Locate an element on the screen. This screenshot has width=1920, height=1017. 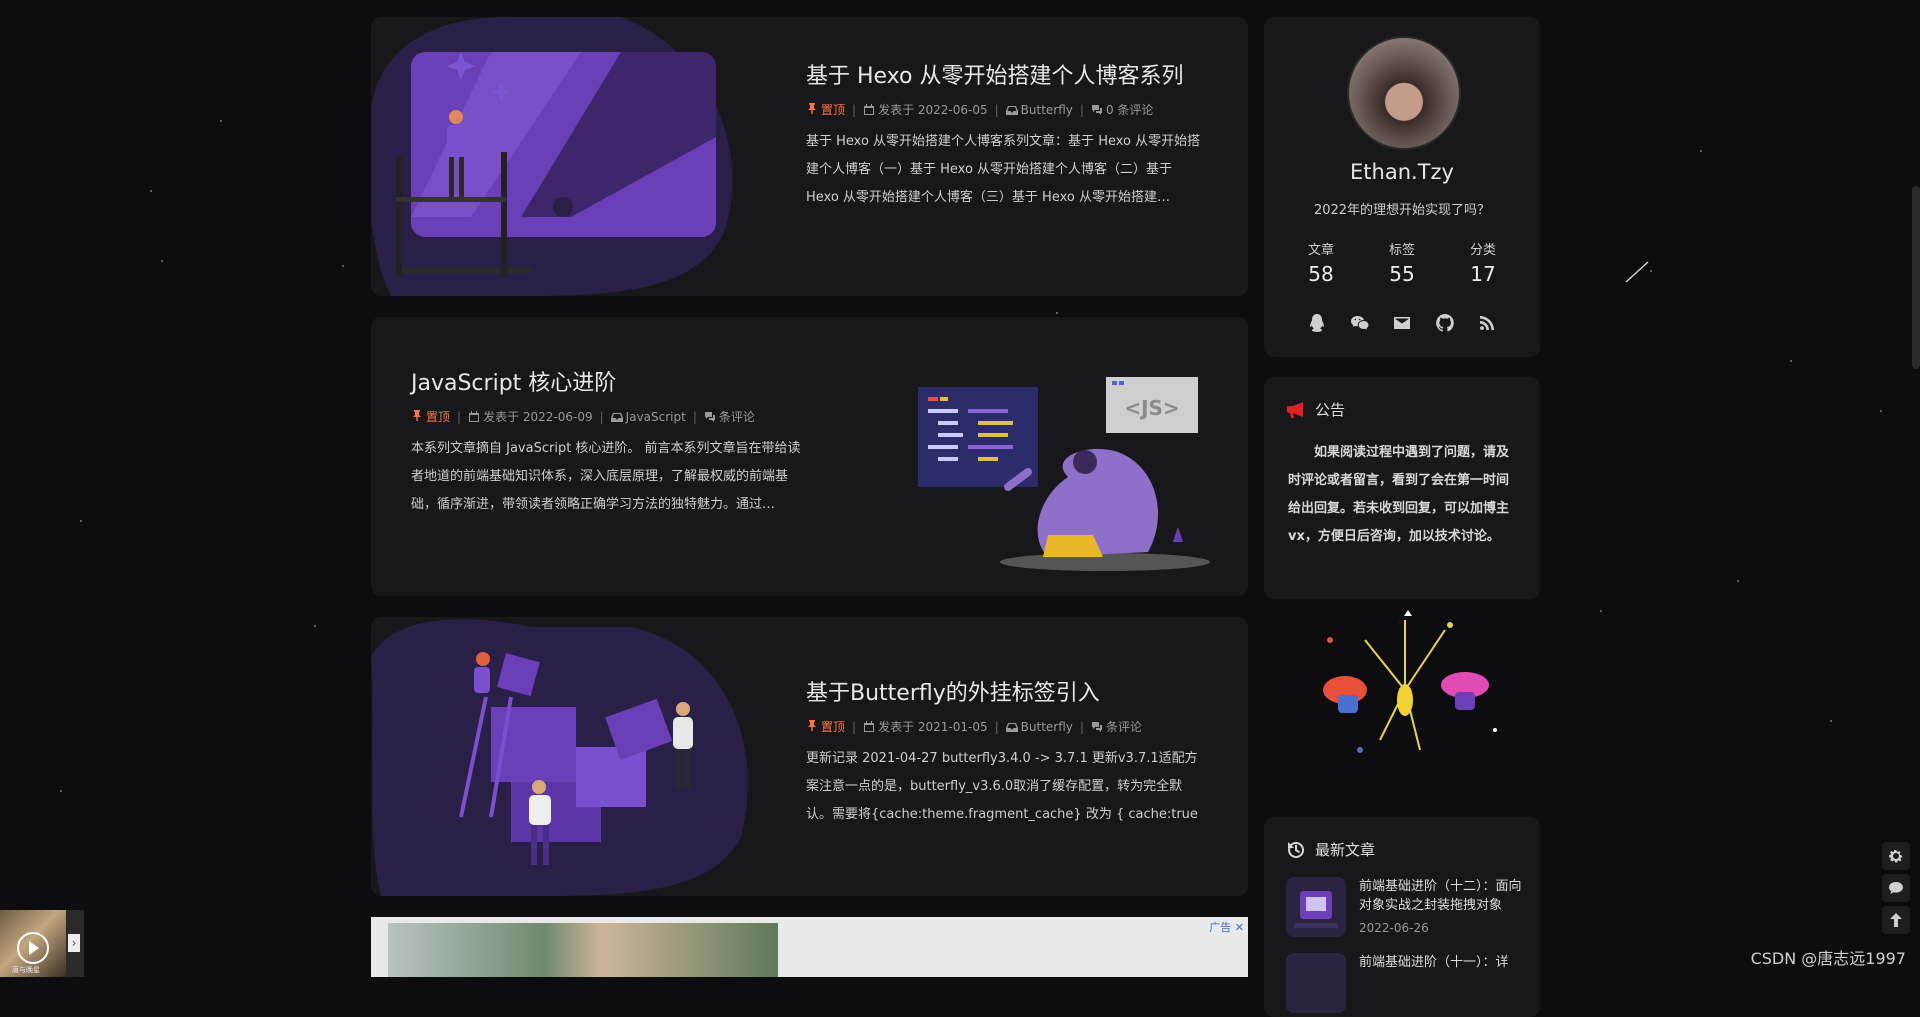
recent-post-date: 2022-06-26 is located at coordinates (1394, 928).